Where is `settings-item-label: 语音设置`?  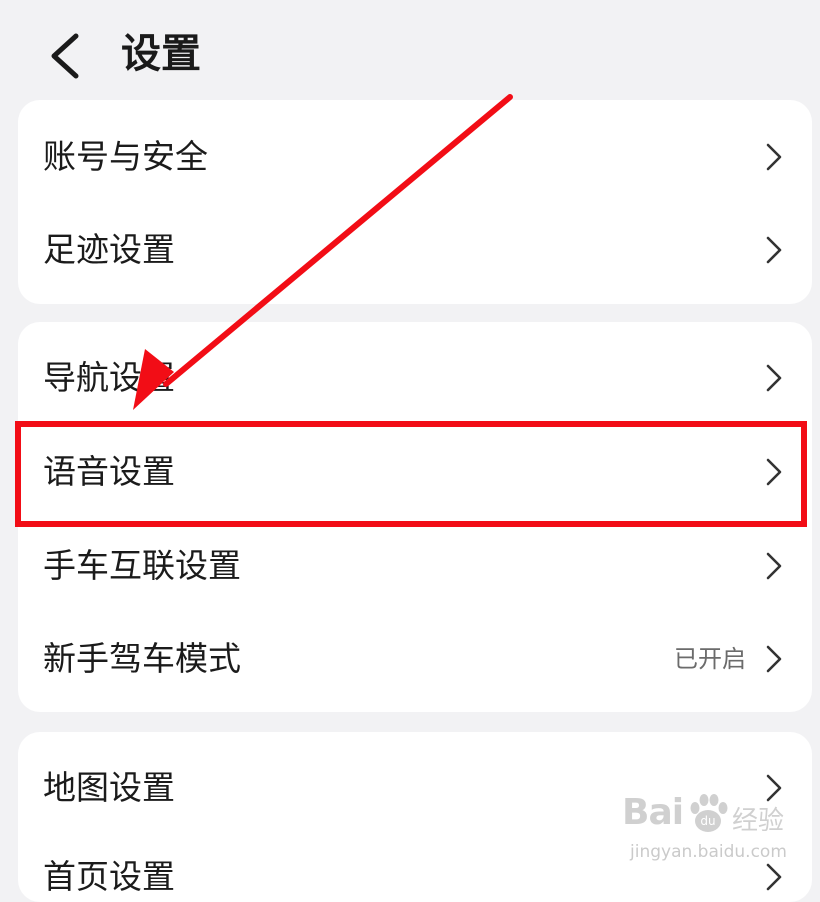
settings-item-label: 语音设置 is located at coordinates (109, 471).